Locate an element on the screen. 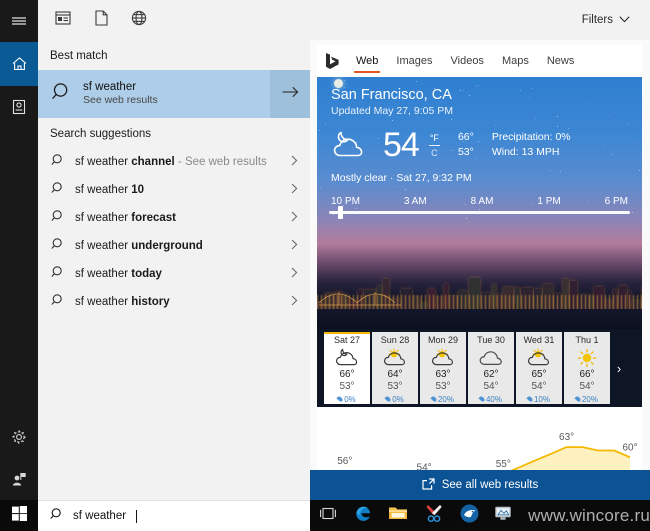  hourly-slider-track is located at coordinates (479, 213).